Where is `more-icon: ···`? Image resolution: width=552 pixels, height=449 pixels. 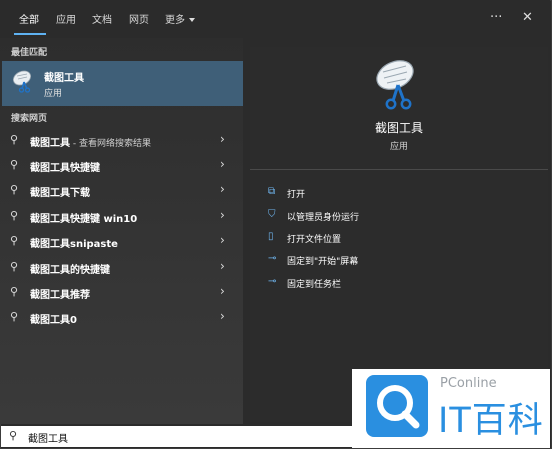
more-icon: ··· is located at coordinates (496, 17).